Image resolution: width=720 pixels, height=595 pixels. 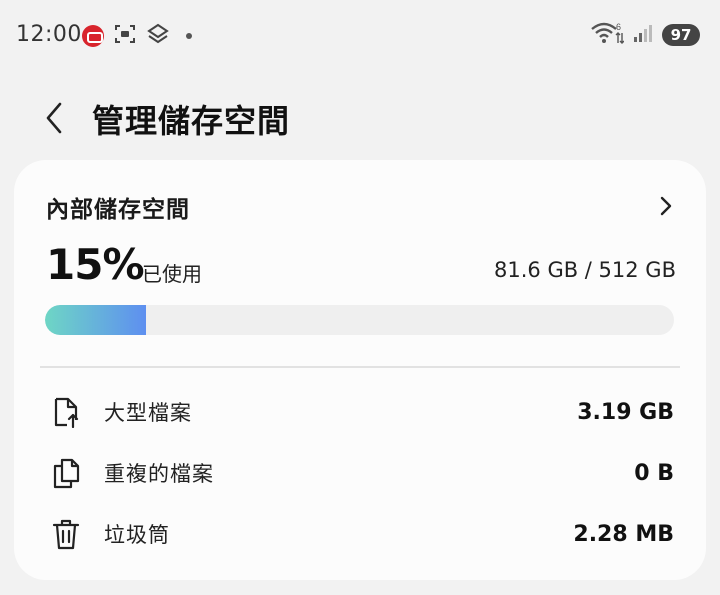 I want to click on duplicate-files-value: 0 B, so click(x=654, y=473).